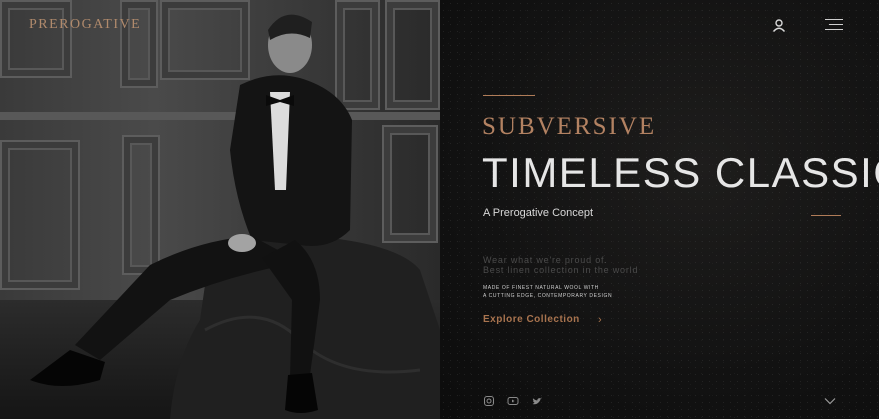 This screenshot has width=879, height=419. I want to click on hero-detail: MADE OF FINEST NATURAL WOOL WITH, so click(541, 288).